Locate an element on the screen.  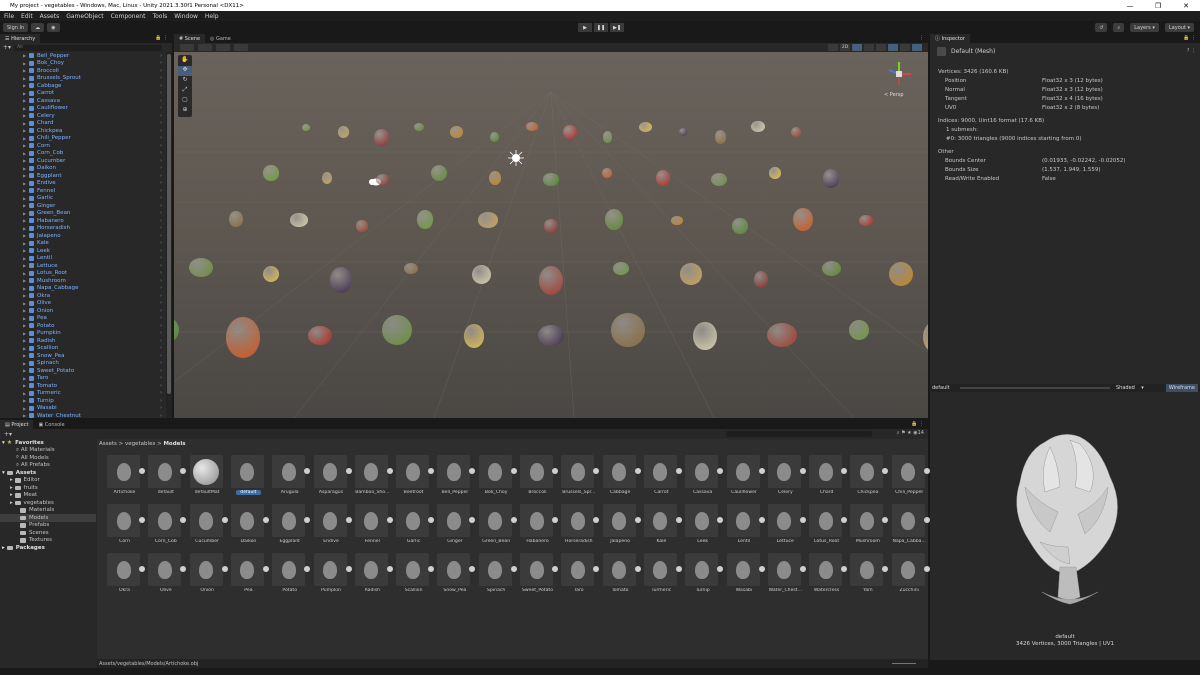
preview-drag-bar is located at coordinates (1035, 388).